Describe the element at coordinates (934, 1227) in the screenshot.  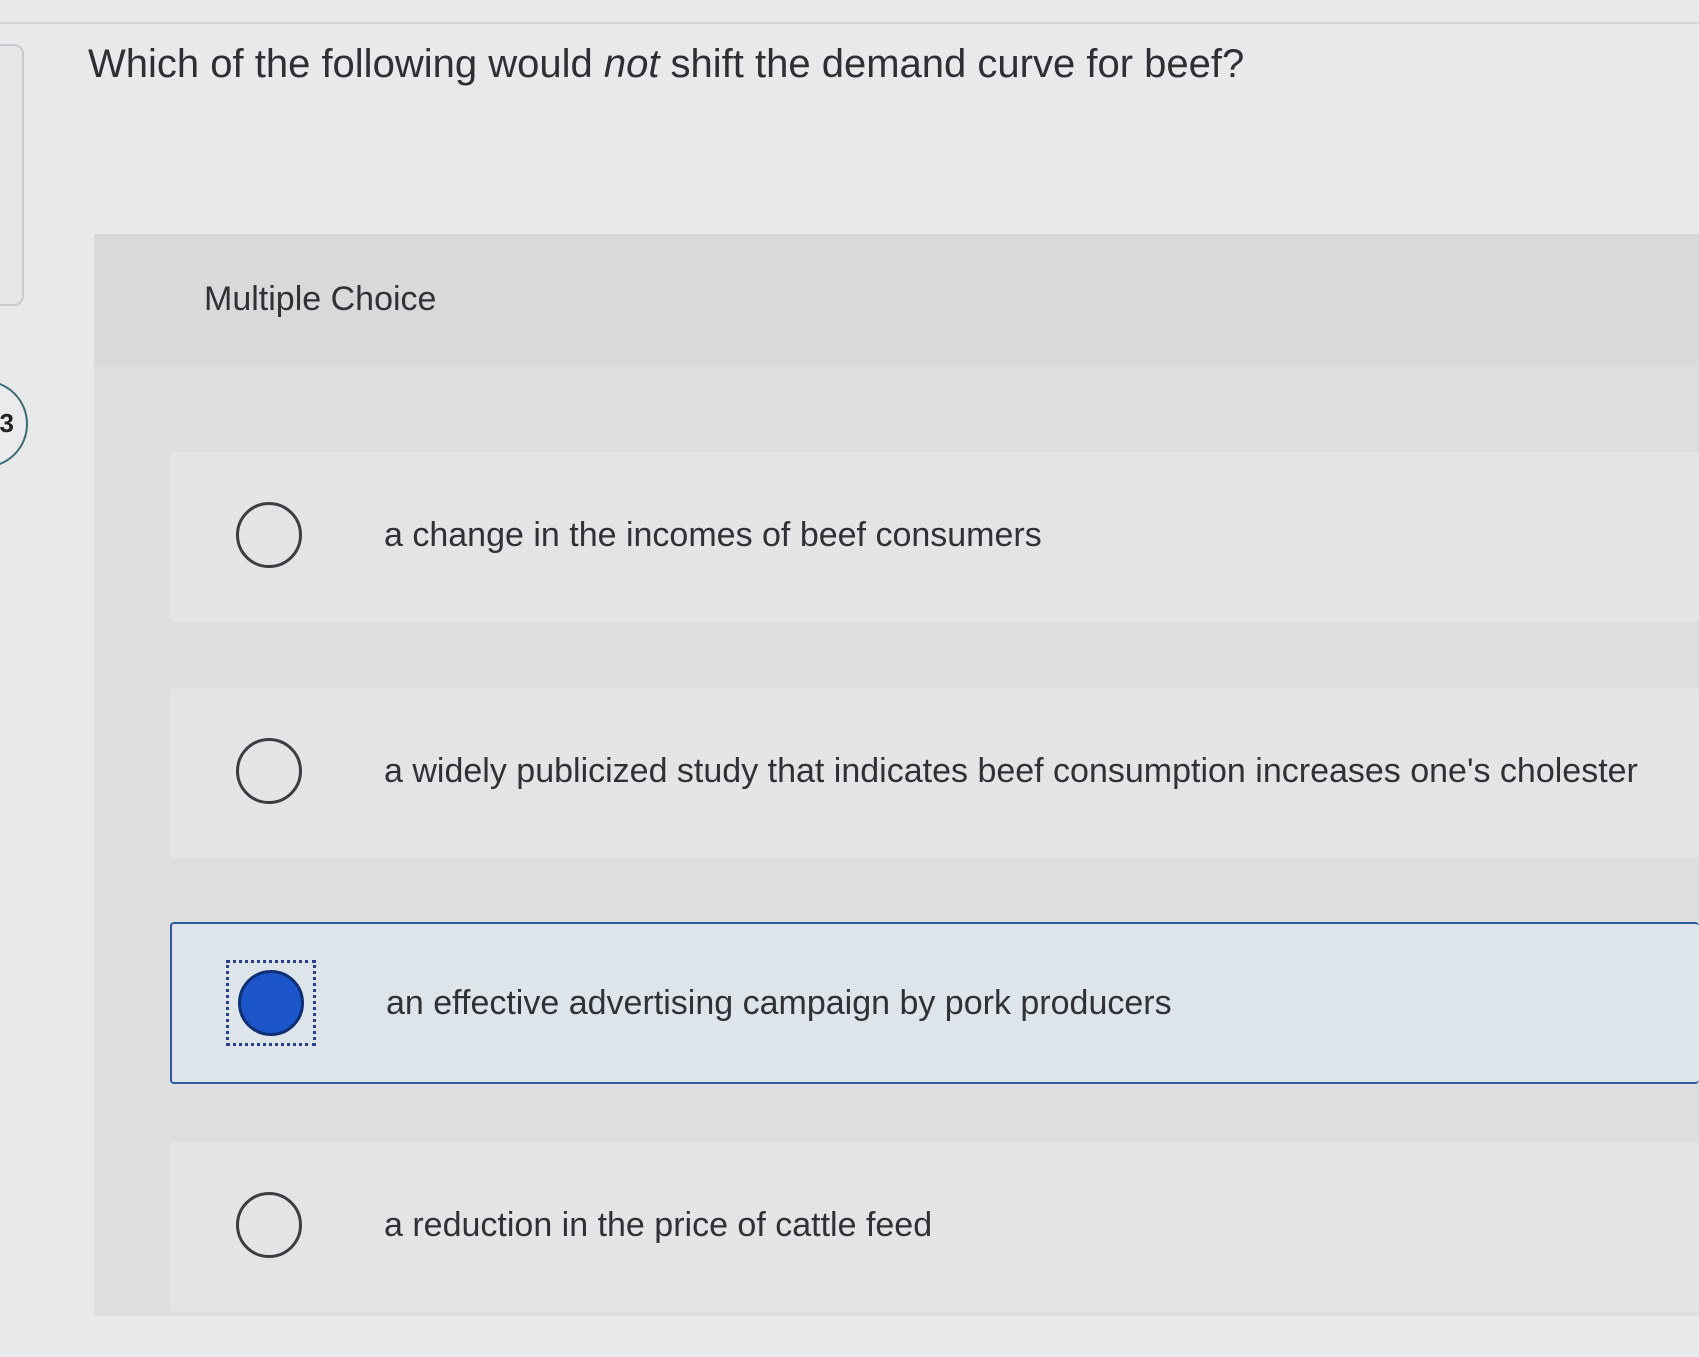
I see `answer-option-4: a reduction in the price of cattle feed` at that location.